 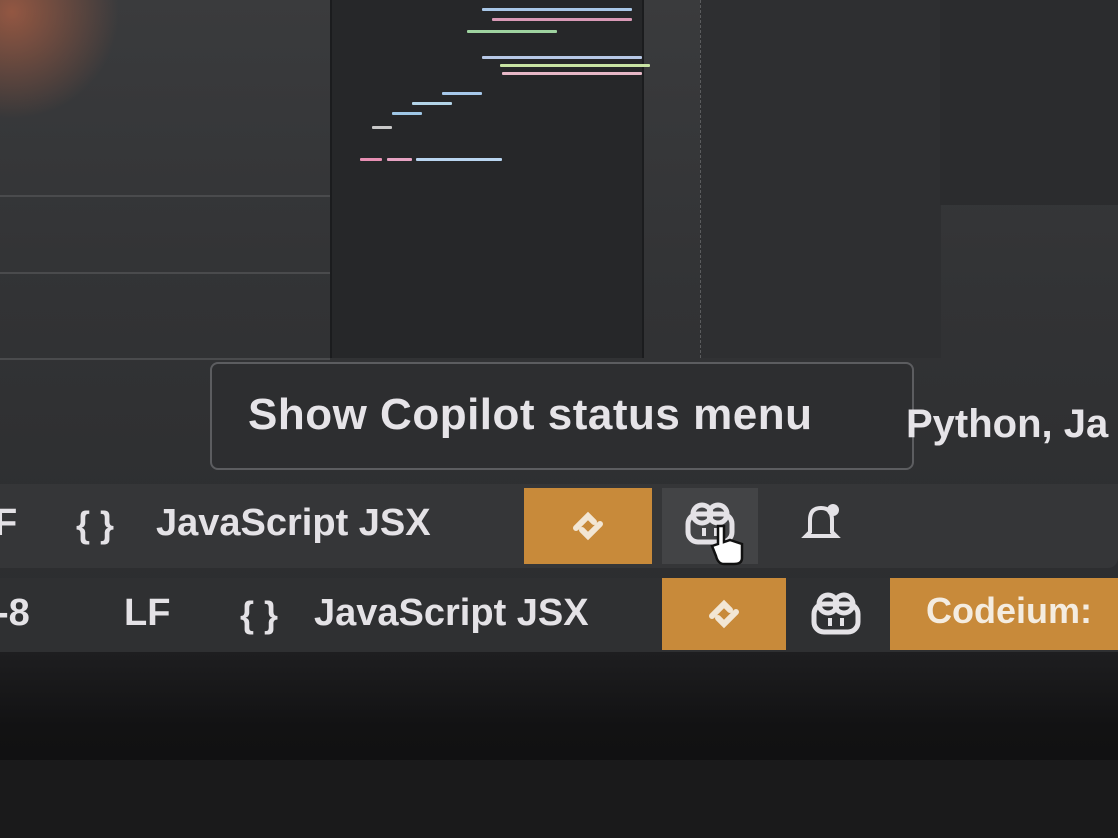 I want to click on editor-panel-far, so click(x=1029, y=102).